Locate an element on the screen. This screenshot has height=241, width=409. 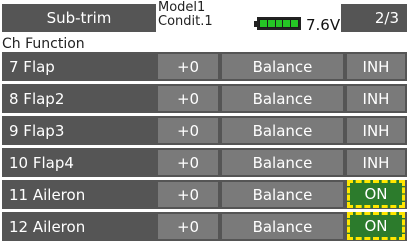
channel-label: 11 Aileron is located at coordinates (47, 194).